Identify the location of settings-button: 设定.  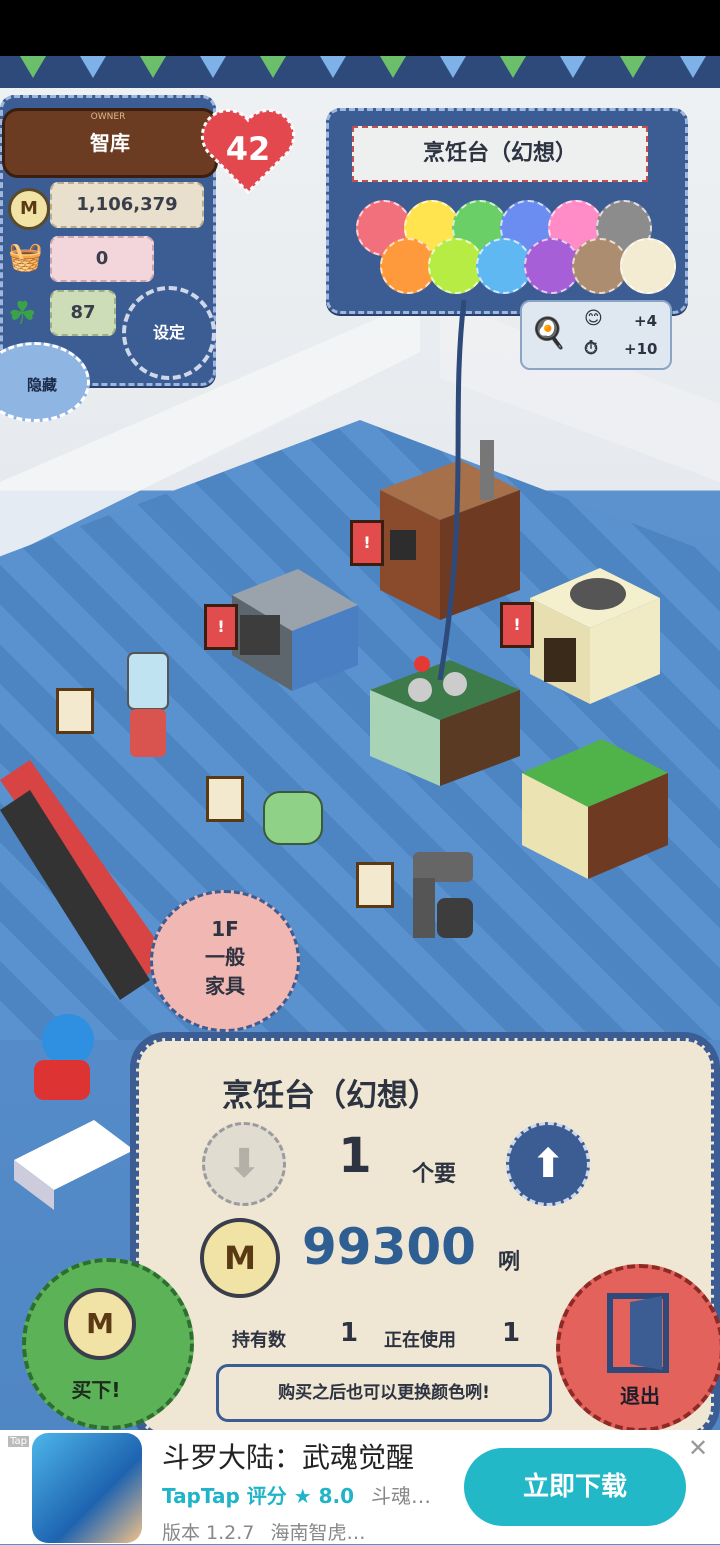
(169, 333).